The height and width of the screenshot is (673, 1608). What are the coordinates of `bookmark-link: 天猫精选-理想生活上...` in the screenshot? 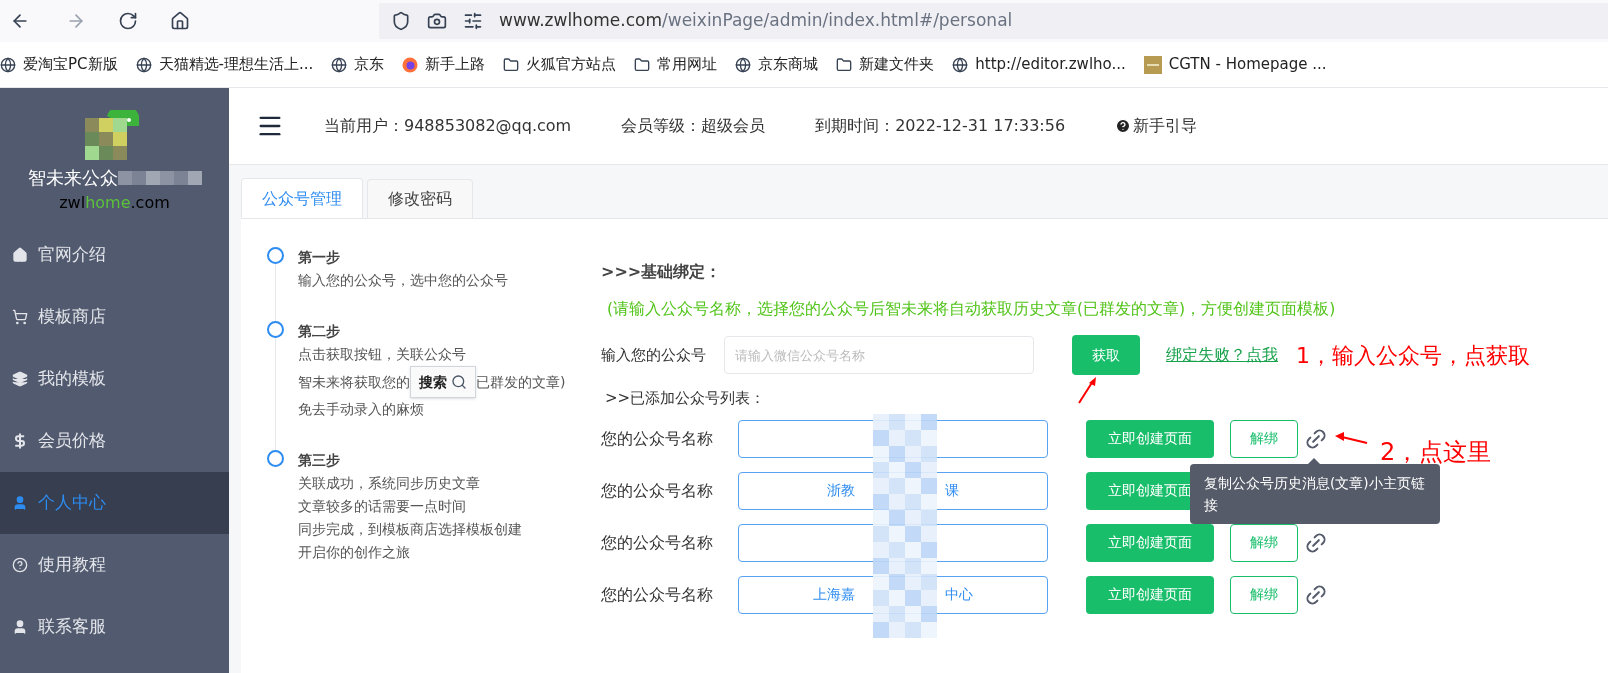 It's located at (224, 64).